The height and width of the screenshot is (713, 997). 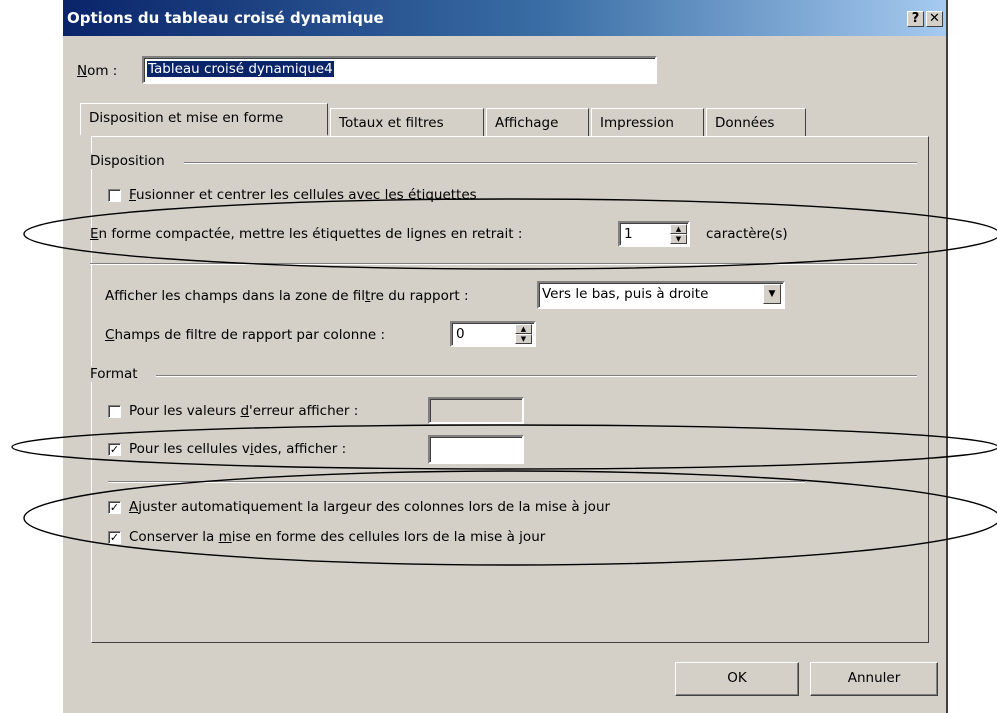 I want to click on compact-indent-spin: ▲ ▼, so click(x=678, y=234).